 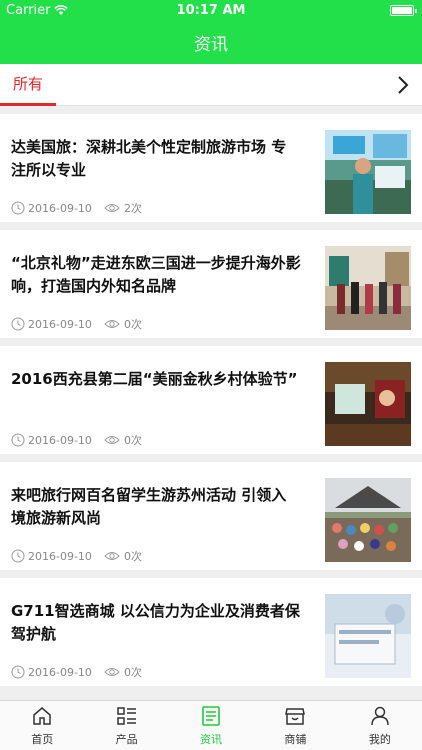 What do you see at coordinates (380, 716) in the screenshot?
I see `user-icon` at bounding box center [380, 716].